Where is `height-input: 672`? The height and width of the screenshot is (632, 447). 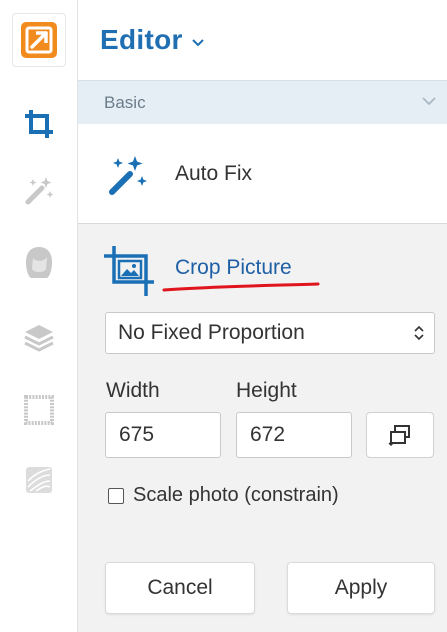
height-input: 672 is located at coordinates (294, 435).